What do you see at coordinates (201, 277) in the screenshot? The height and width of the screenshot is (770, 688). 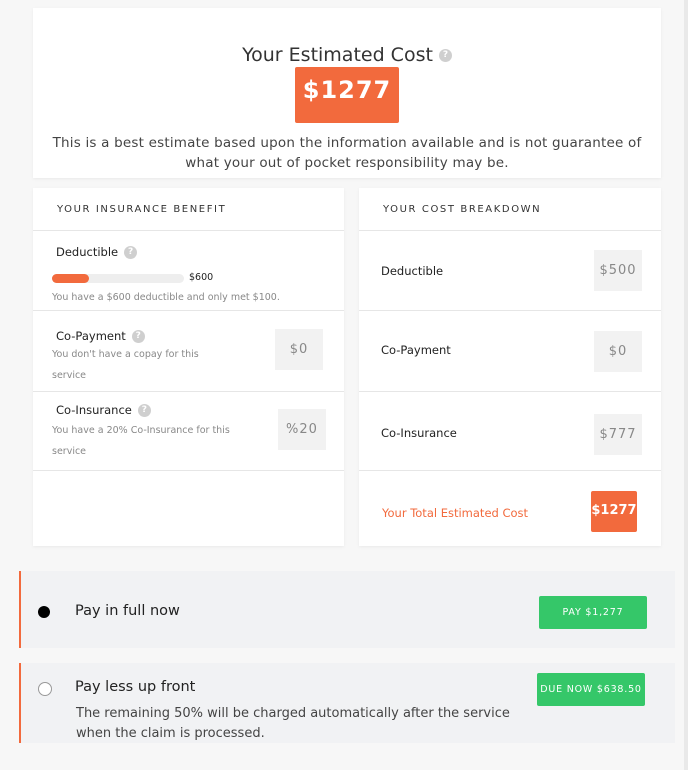 I see `deductible-max: $600` at bounding box center [201, 277].